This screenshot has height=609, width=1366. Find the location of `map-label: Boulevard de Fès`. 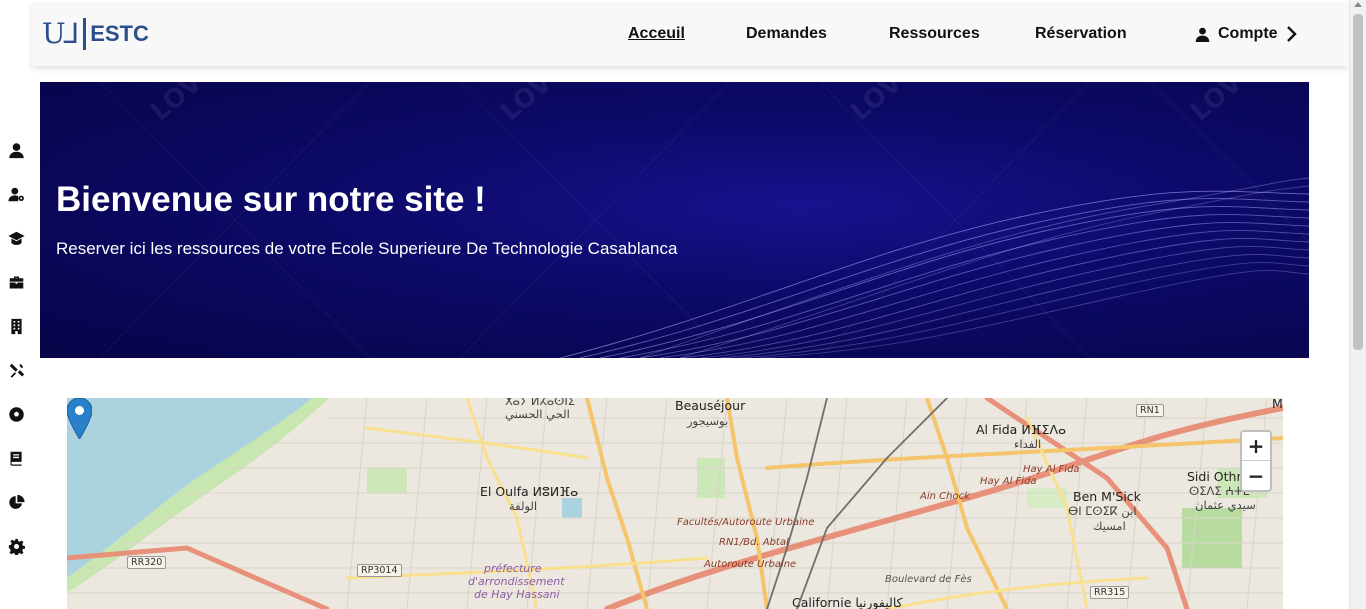

map-label: Boulevard de Fès is located at coordinates (928, 579).